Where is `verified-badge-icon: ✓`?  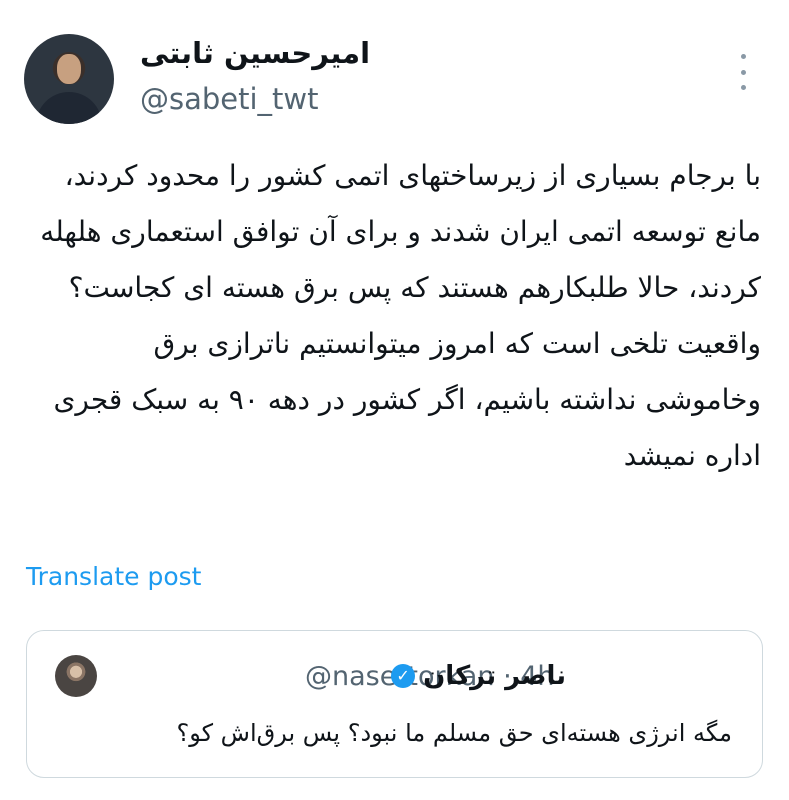
verified-badge-icon: ✓ is located at coordinates (403, 676).